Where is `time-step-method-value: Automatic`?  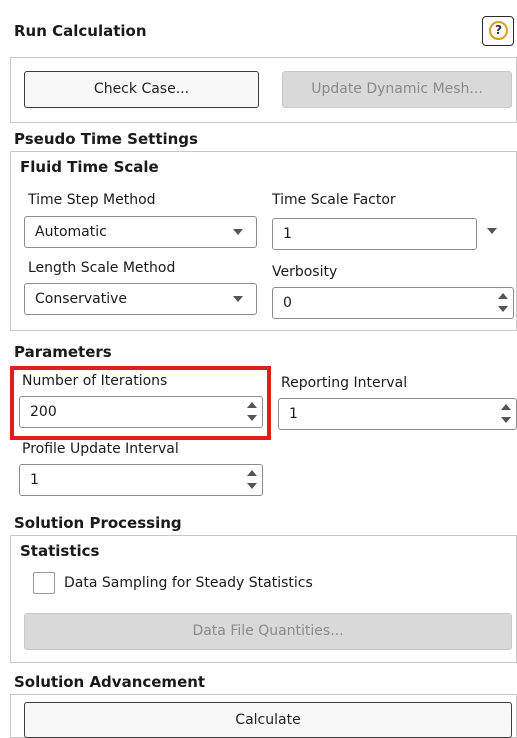
time-step-method-value: Automatic is located at coordinates (71, 232).